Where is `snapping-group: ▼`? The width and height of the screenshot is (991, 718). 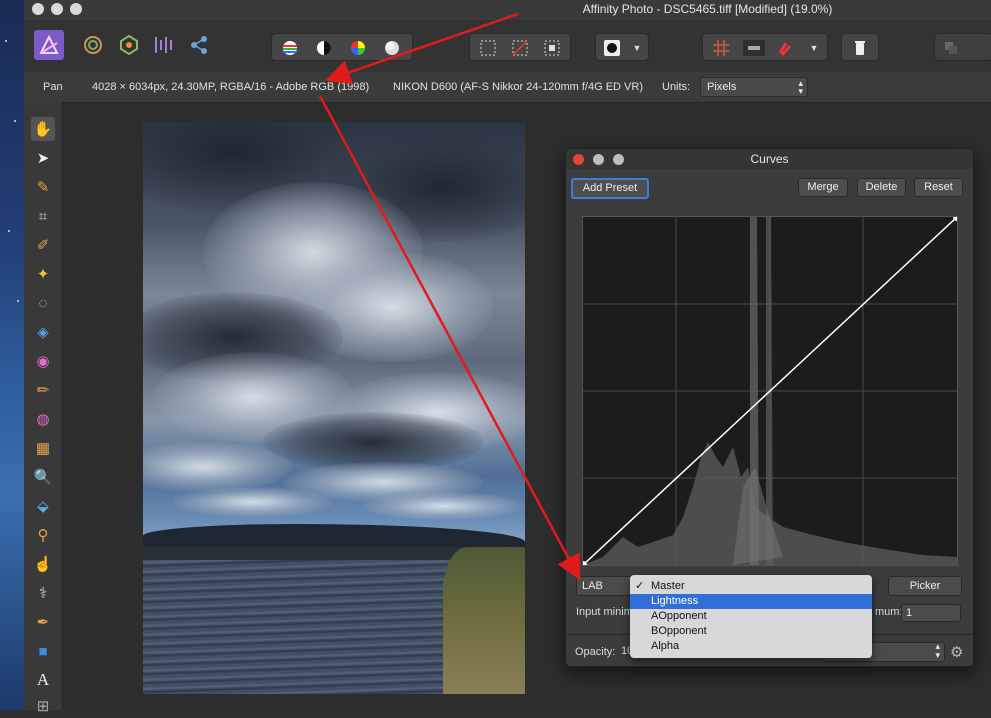 snapping-group: ▼ is located at coordinates (765, 47).